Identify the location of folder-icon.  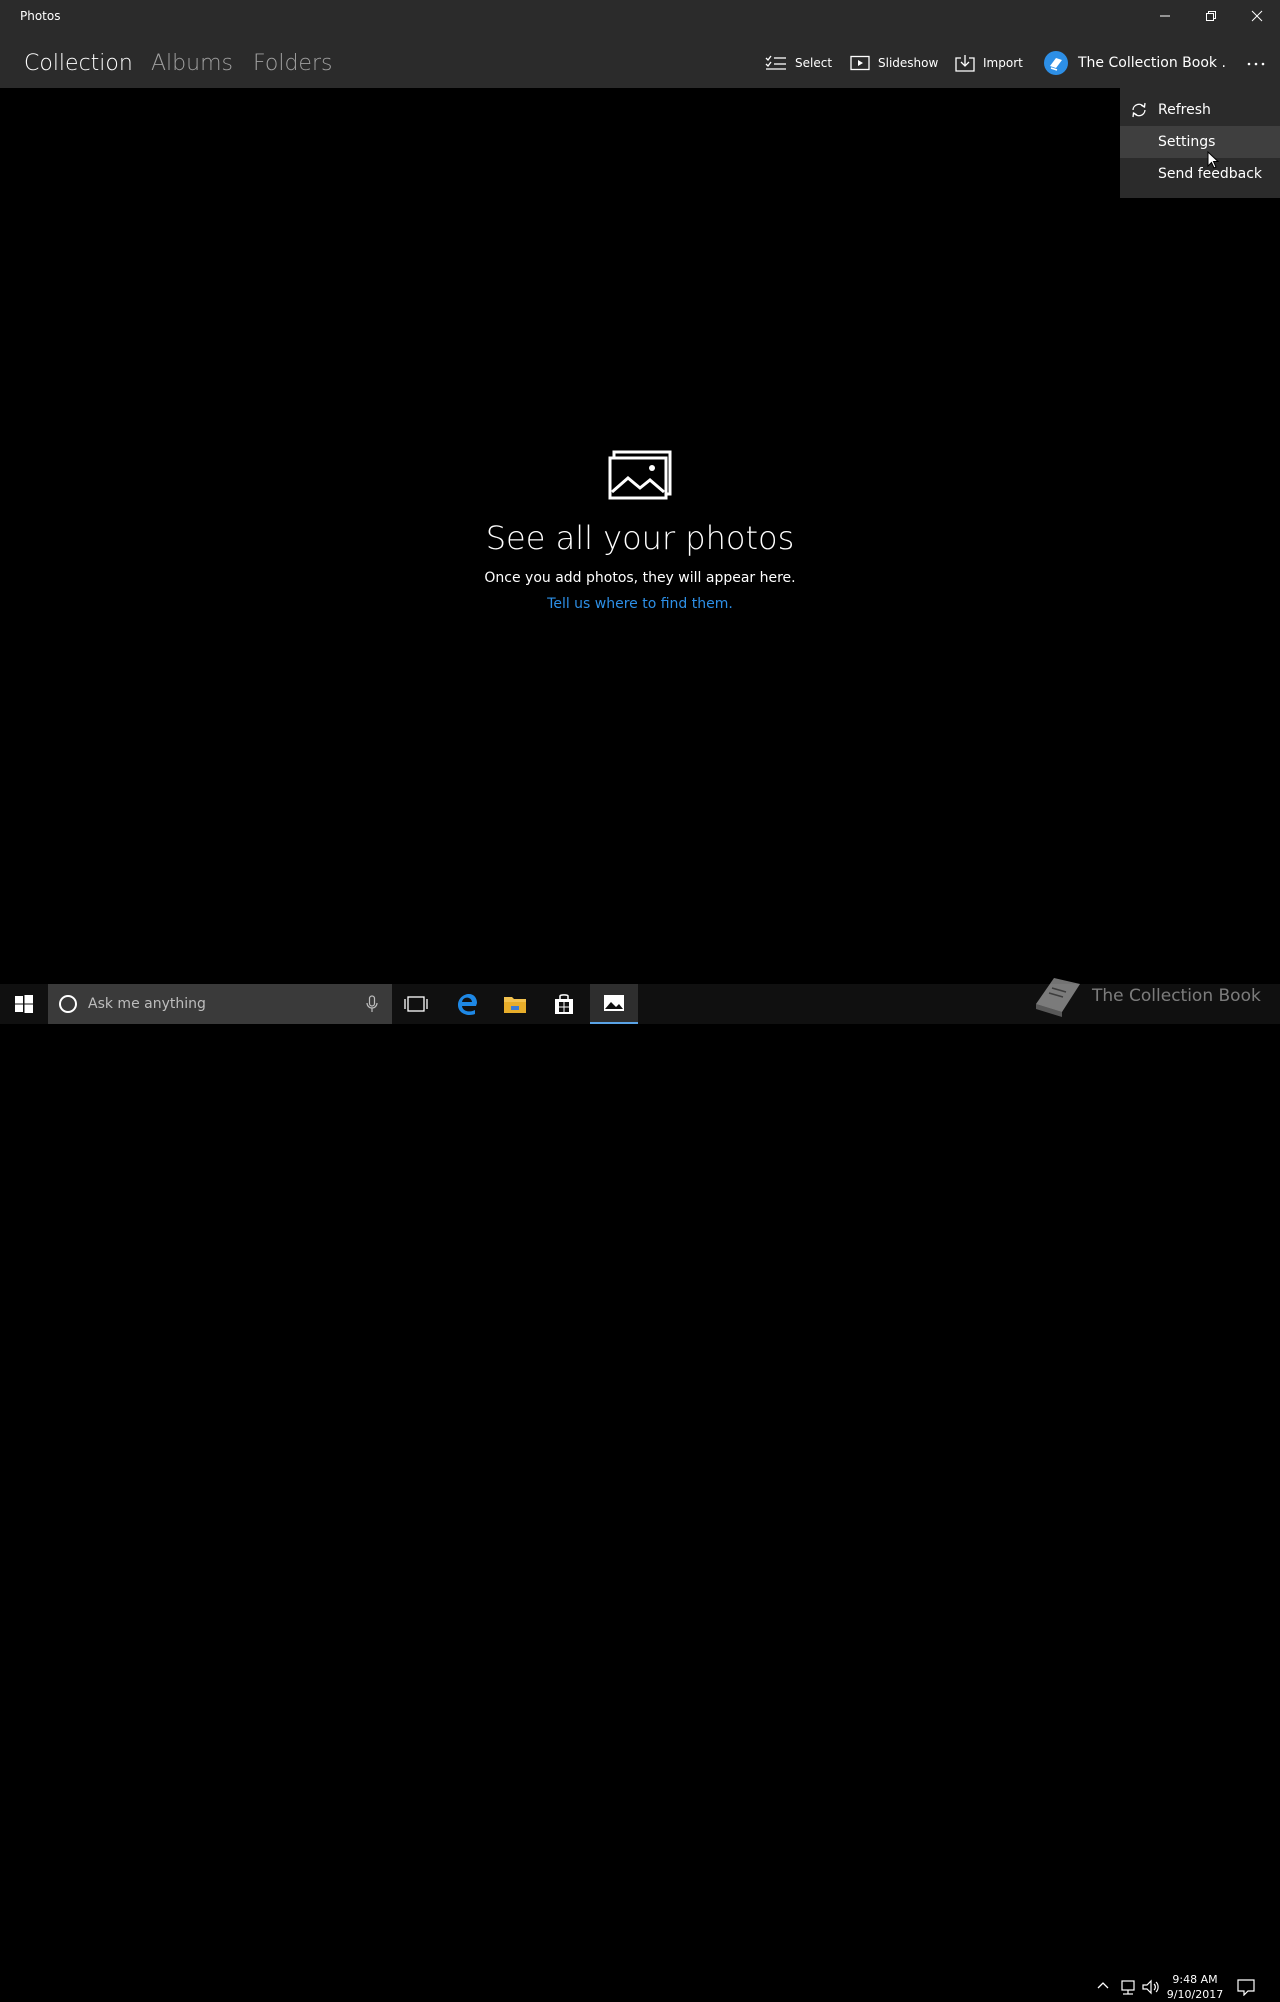
(515, 1005).